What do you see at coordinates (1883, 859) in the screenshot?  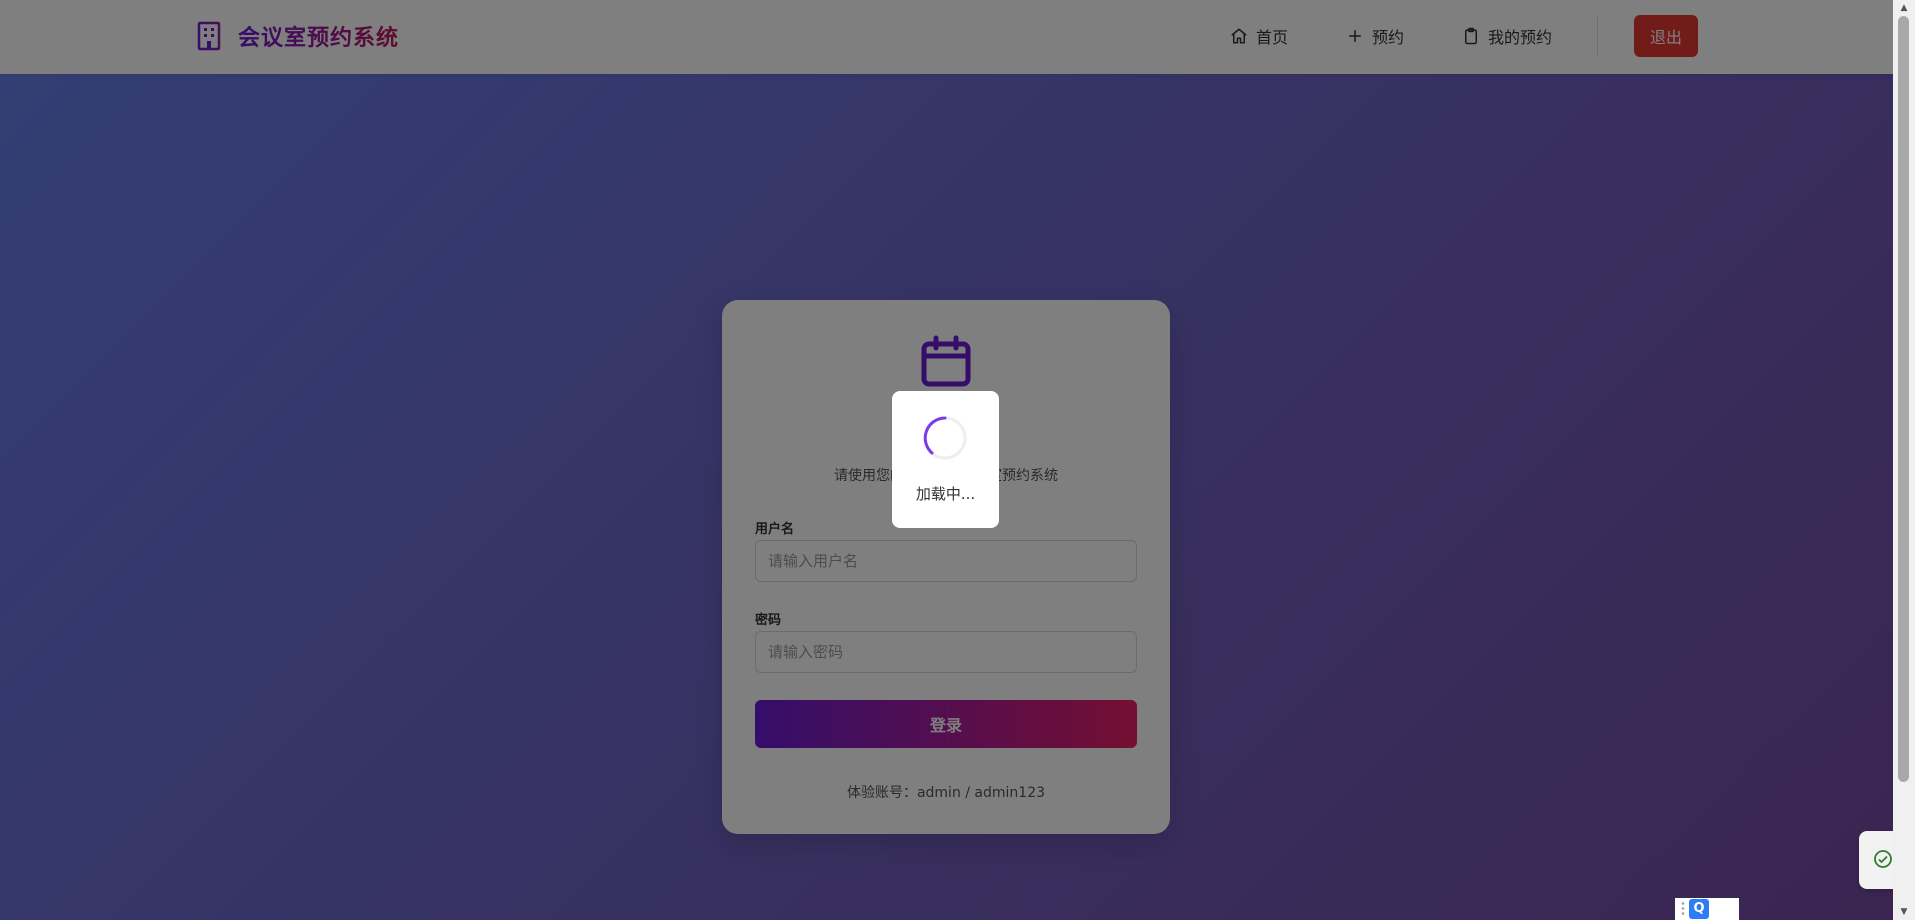 I see `check-circle-icon` at bounding box center [1883, 859].